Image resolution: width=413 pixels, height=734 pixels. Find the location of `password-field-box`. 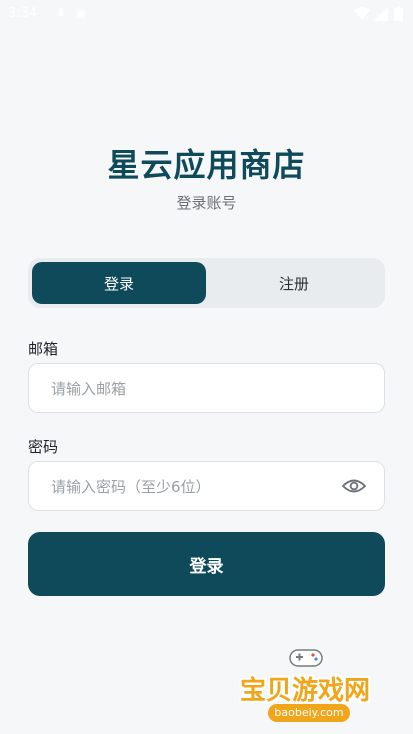

password-field-box is located at coordinates (206, 486).